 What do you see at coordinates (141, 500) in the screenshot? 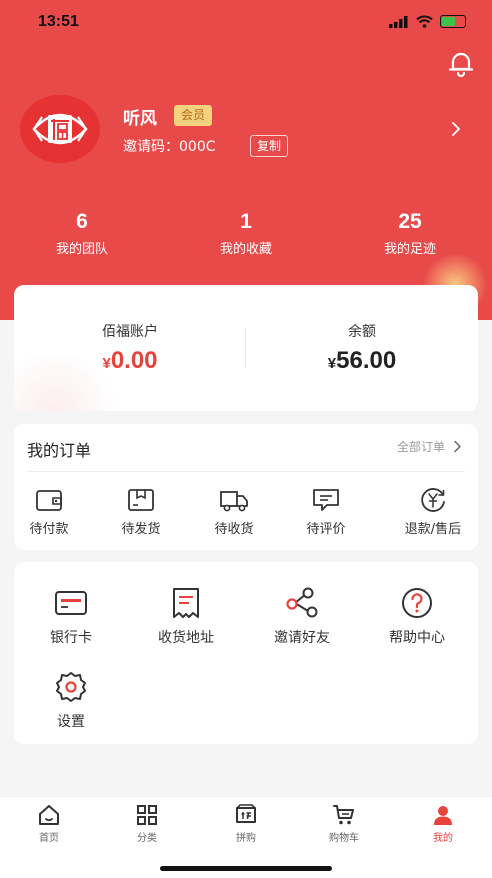
I see `package-icon` at bounding box center [141, 500].